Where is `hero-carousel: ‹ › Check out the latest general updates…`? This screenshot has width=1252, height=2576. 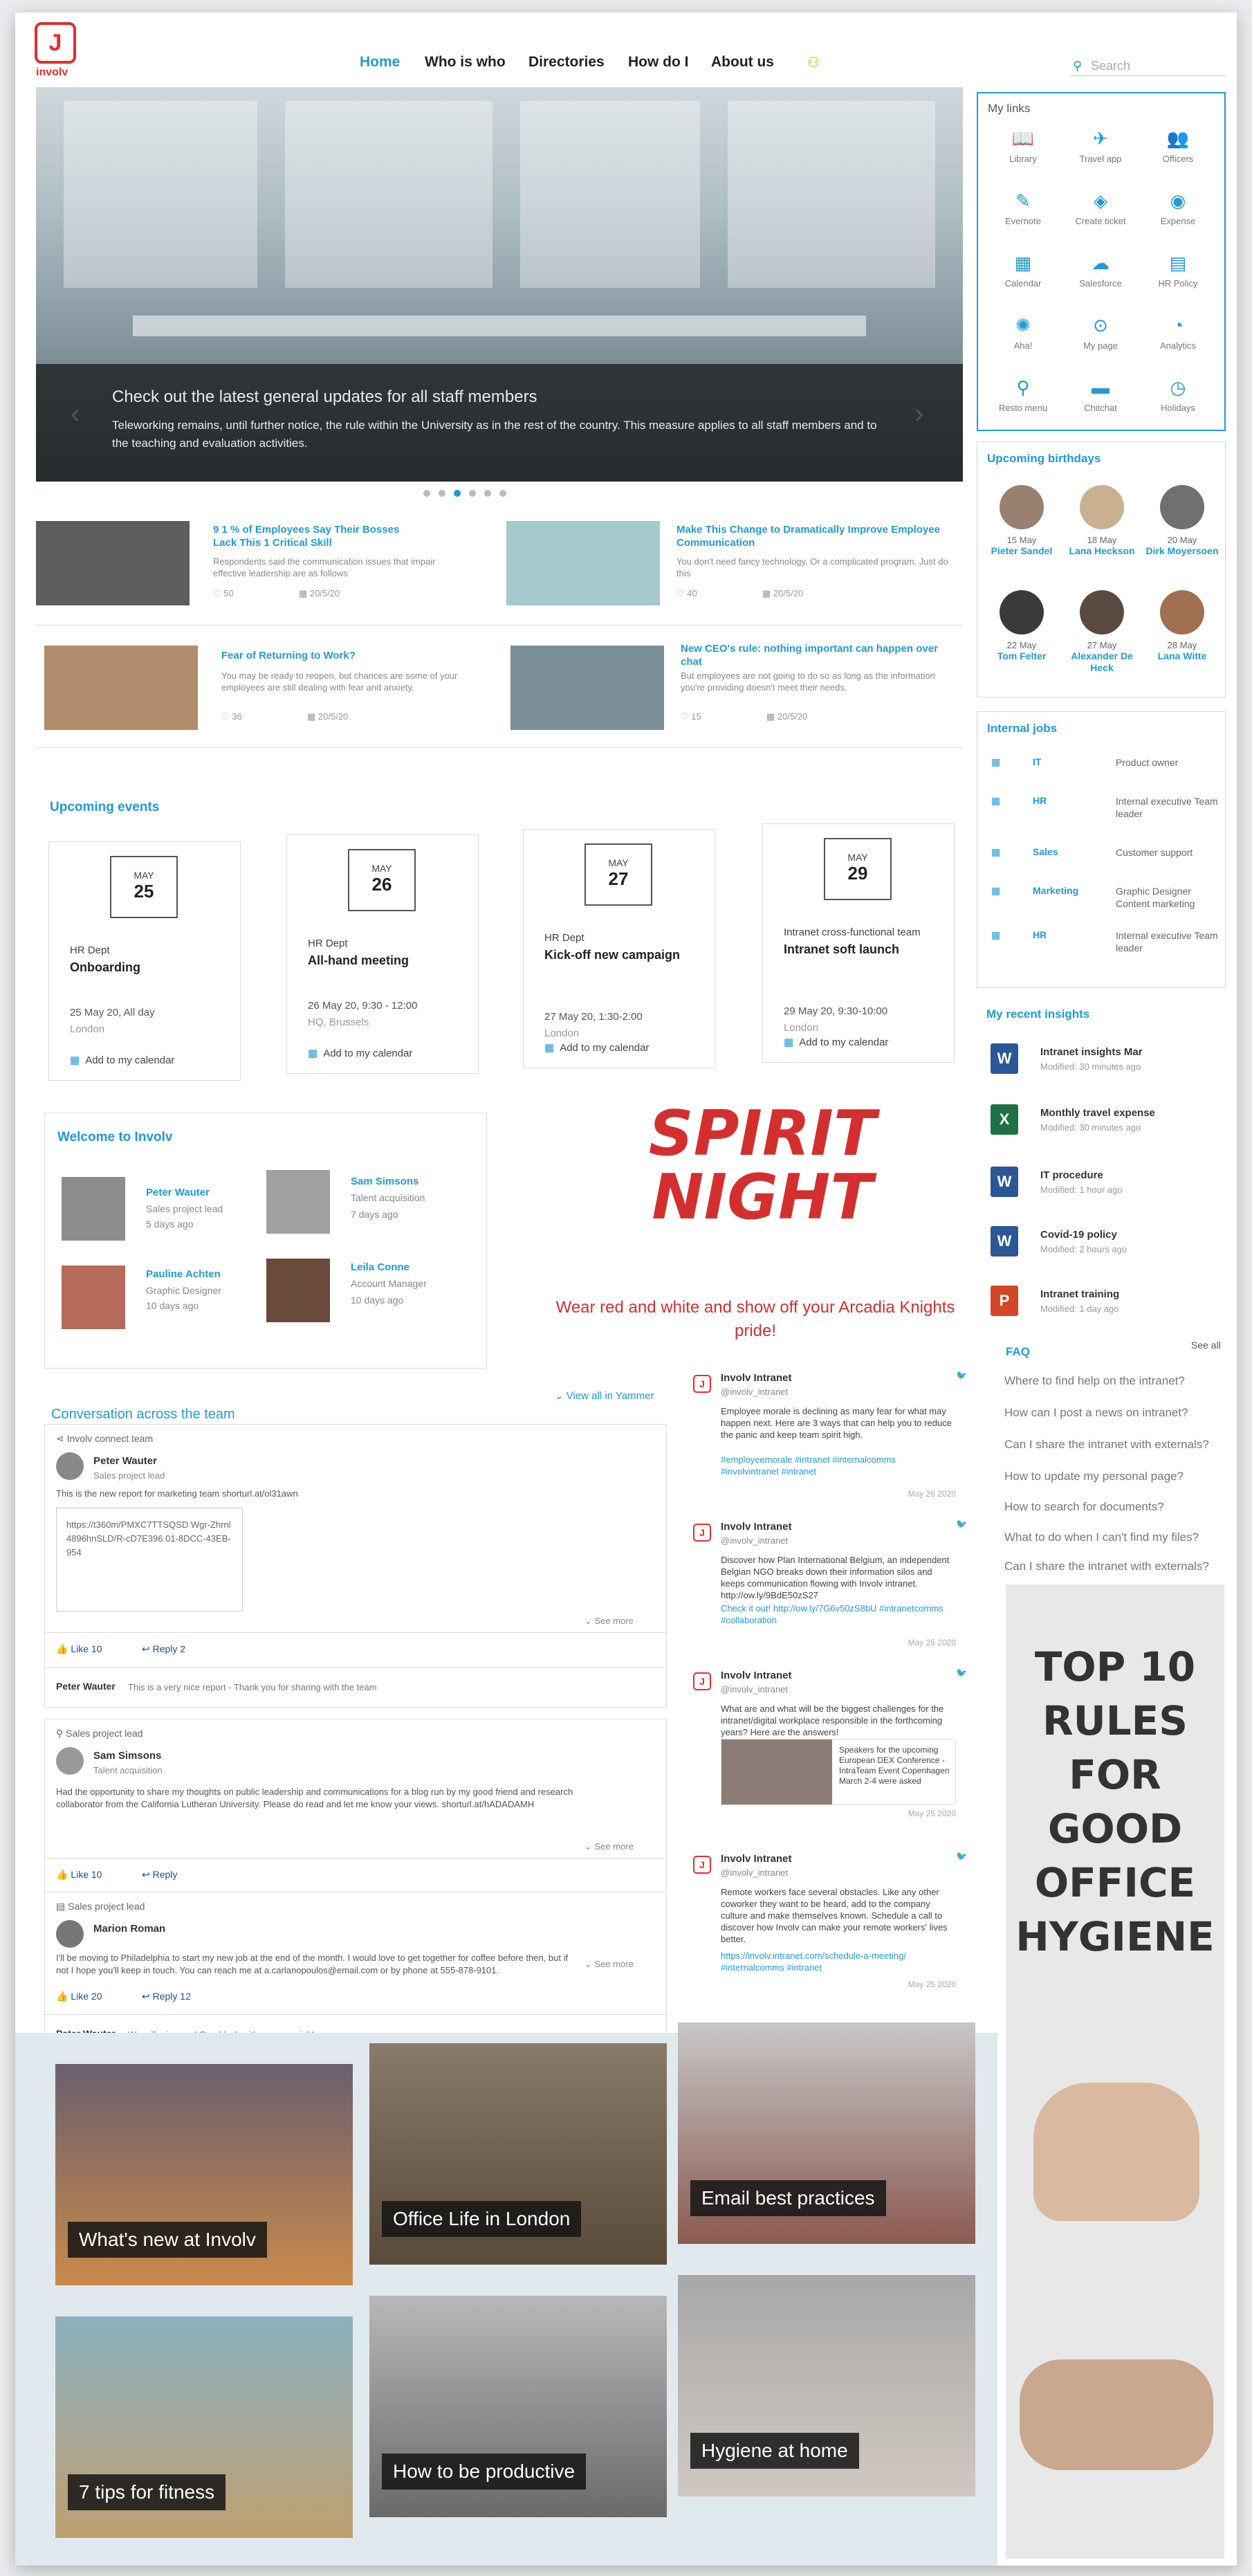
hero-carousel: ‹ › Check out the latest general updates… is located at coordinates (500, 284).